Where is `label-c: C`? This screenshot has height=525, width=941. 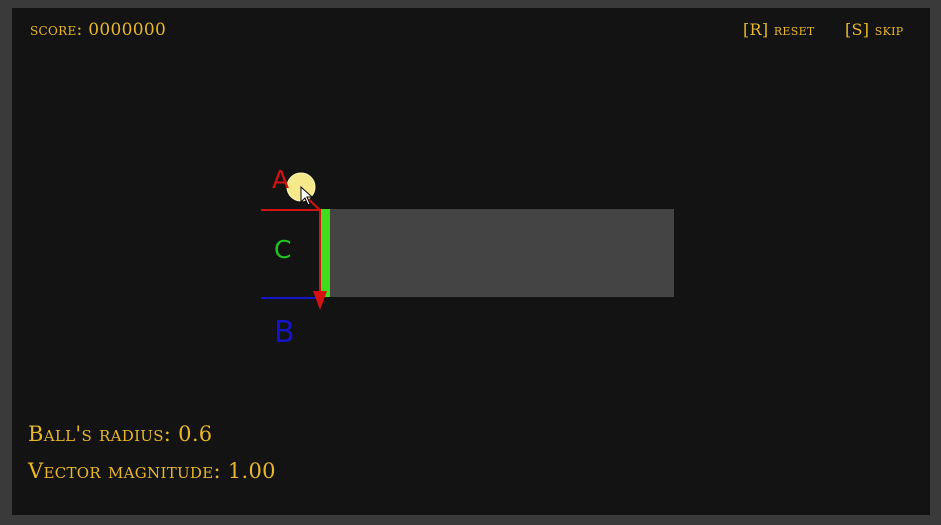
label-c: C is located at coordinates (282, 249).